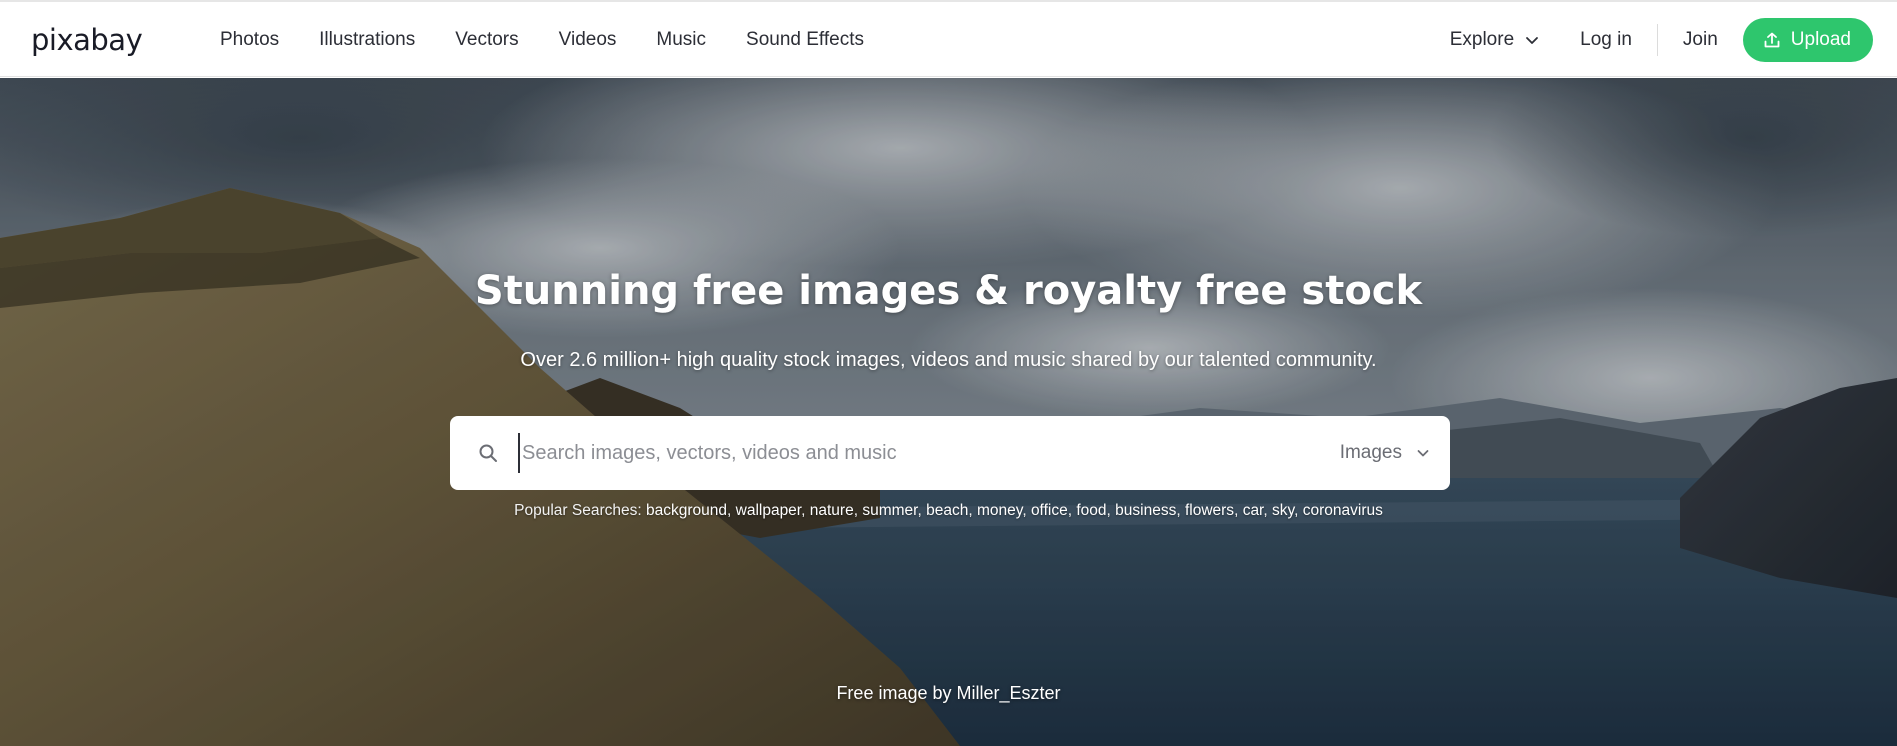 Image resolution: width=1897 pixels, height=746 pixels. What do you see at coordinates (1700, 40) in the screenshot?
I see `join-link: Join` at bounding box center [1700, 40].